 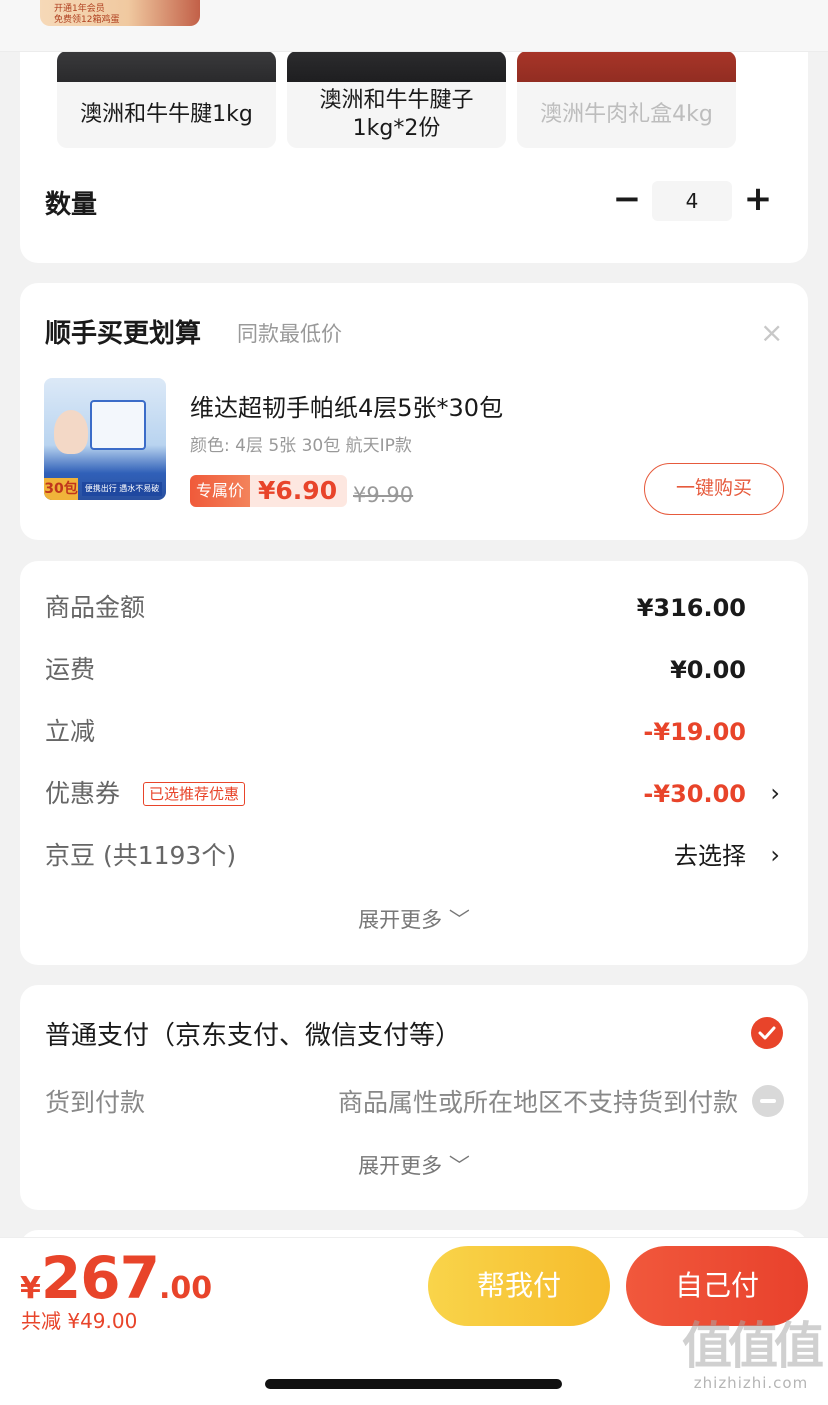 What do you see at coordinates (70, 669) in the screenshot?
I see `summary-label: 运费` at bounding box center [70, 669].